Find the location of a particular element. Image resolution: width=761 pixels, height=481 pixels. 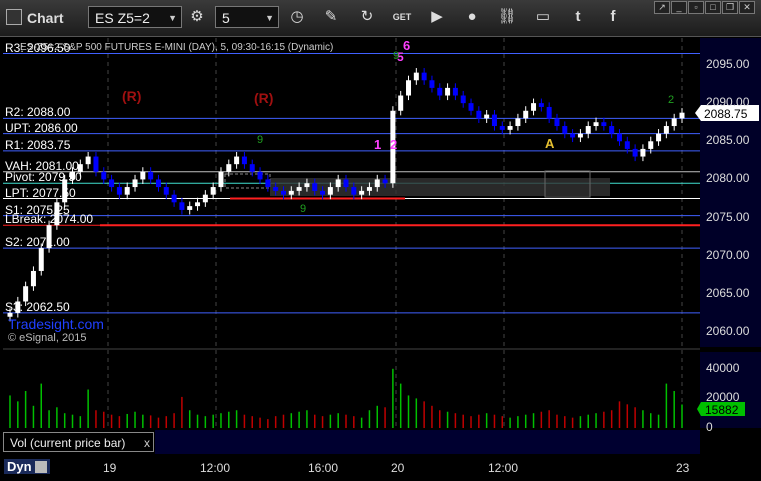

interval-dropdown-icon: ▼ is located at coordinates (269, 18).